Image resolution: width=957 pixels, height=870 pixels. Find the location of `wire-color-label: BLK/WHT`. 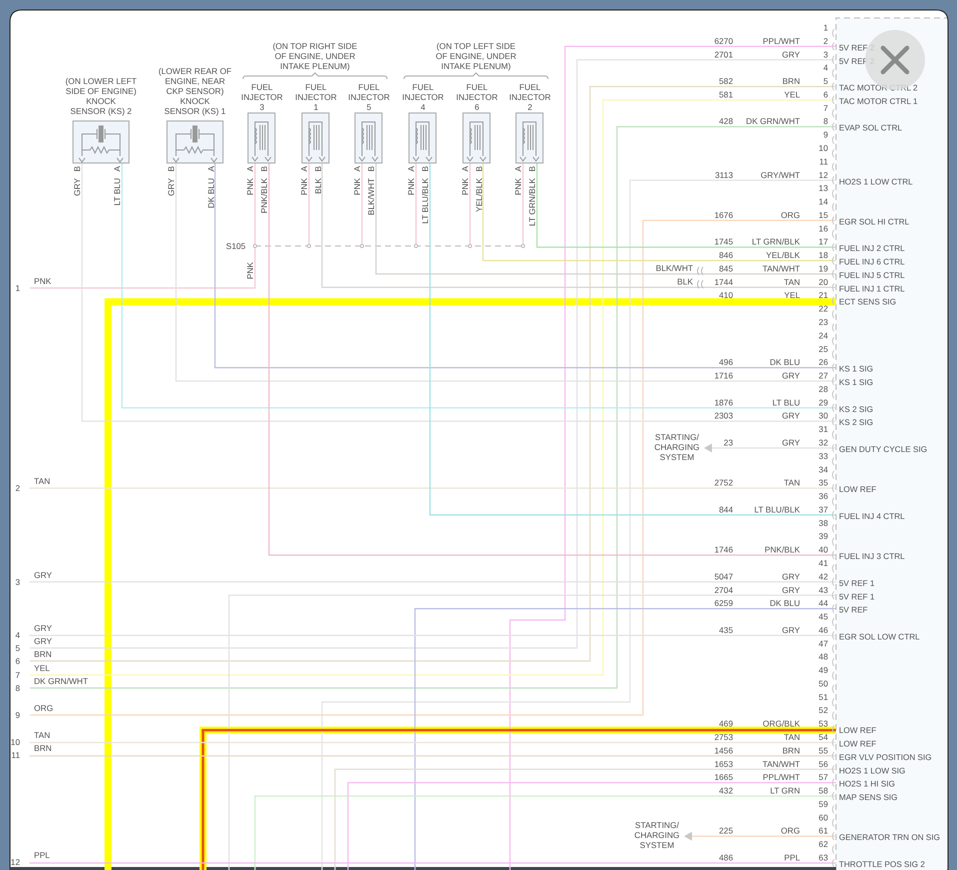

wire-color-label: BLK/WHT is located at coordinates (674, 267).